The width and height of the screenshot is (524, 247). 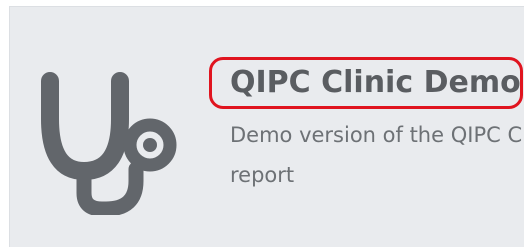 I want to click on card-description: Demo version of the QIPC Clinic report, so click(x=377, y=155).